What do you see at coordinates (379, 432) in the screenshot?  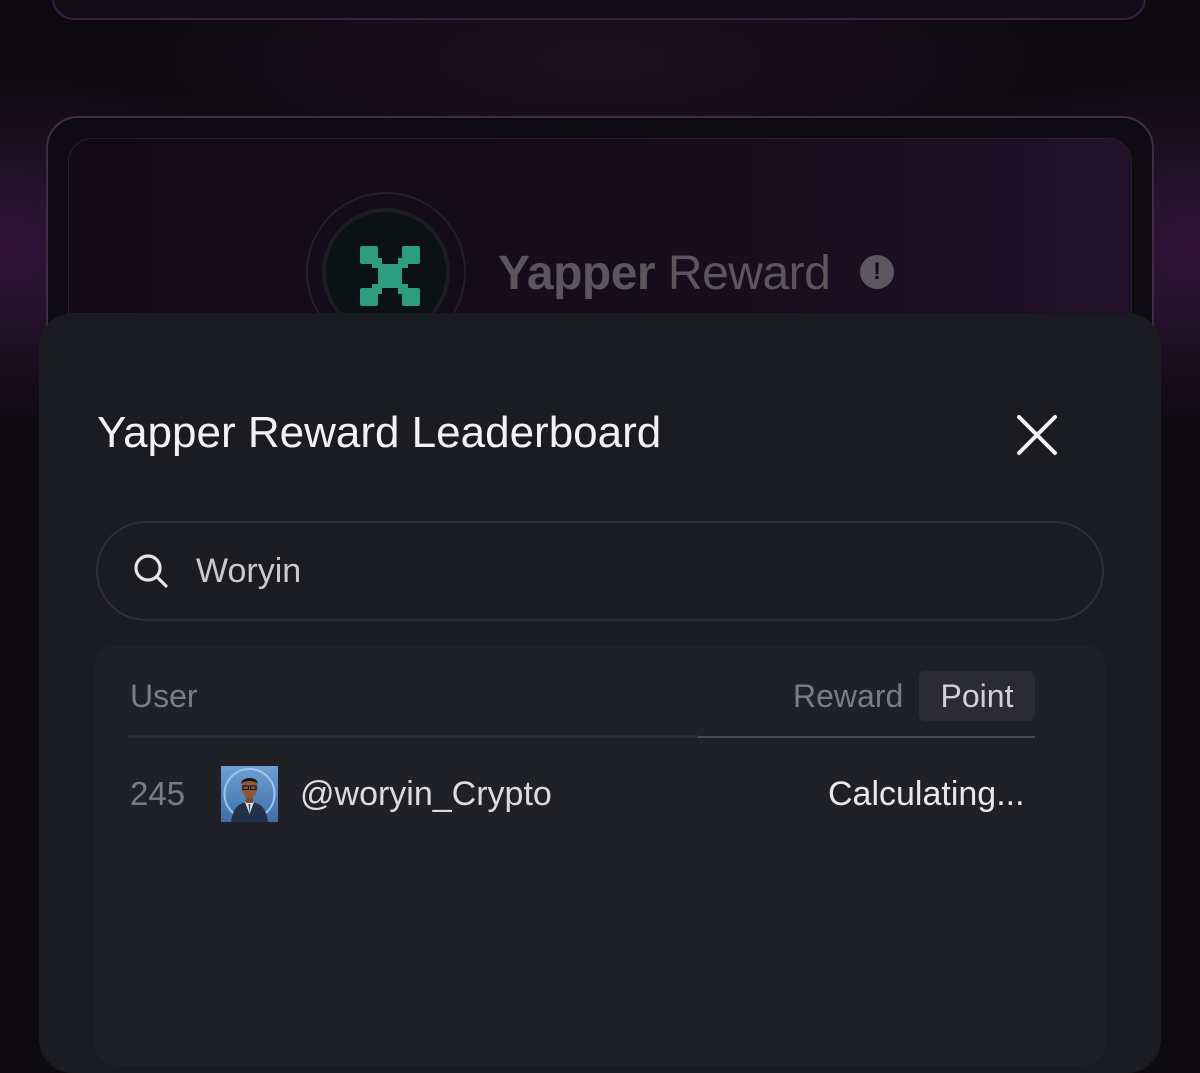 I see `modal-title: Yapper Reward Leaderboard` at bounding box center [379, 432].